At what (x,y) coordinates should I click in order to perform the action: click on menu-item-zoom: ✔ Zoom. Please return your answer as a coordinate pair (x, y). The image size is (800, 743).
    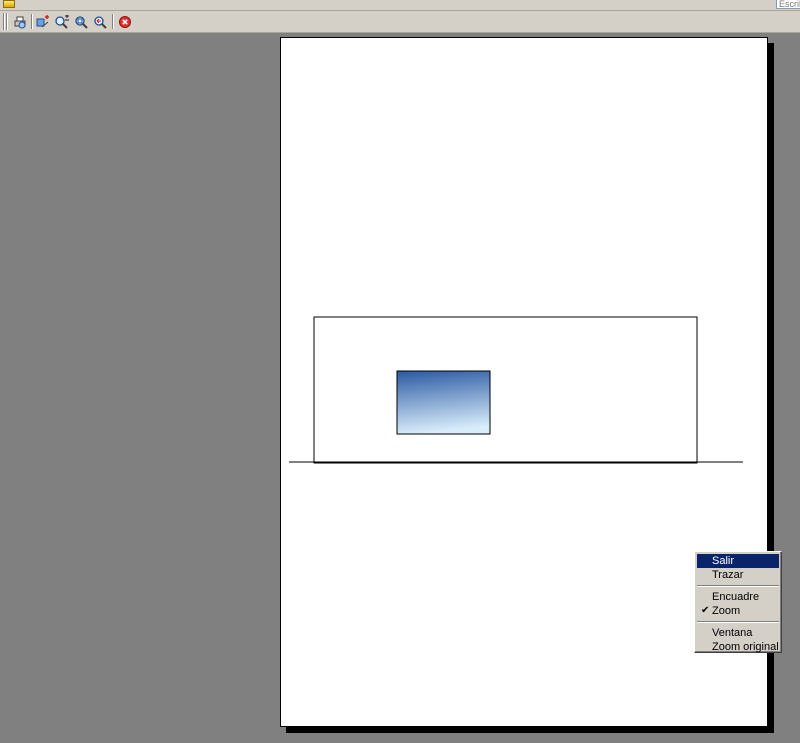
    Looking at the image, I should click on (738, 611).